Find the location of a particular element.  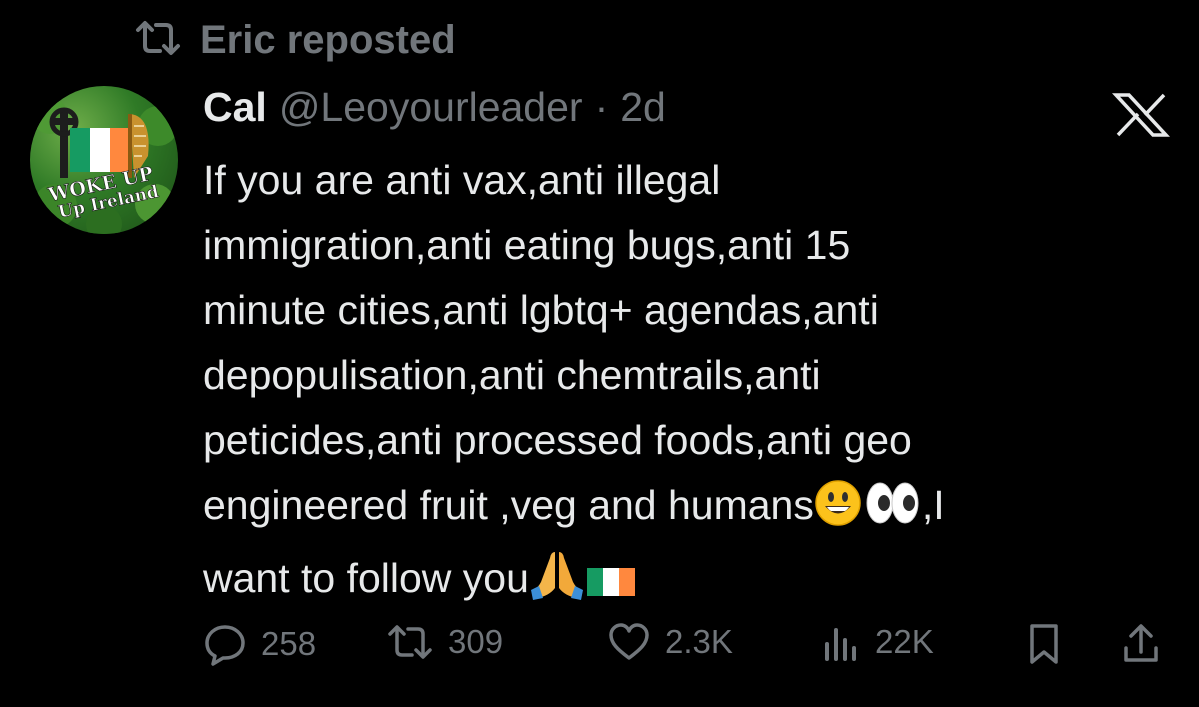

analytics-icon is located at coordinates (841, 642).